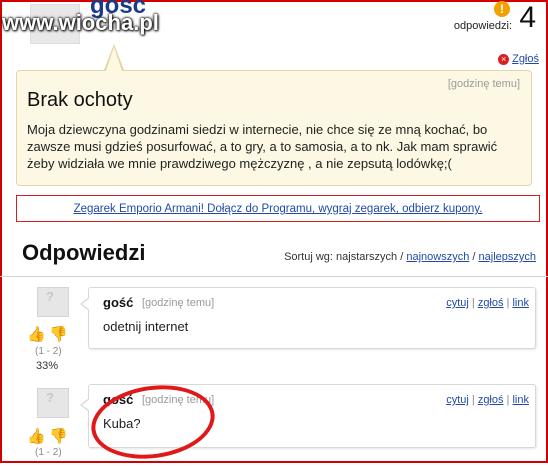  I want to click on answer-text: odetnij internet, so click(146, 326).